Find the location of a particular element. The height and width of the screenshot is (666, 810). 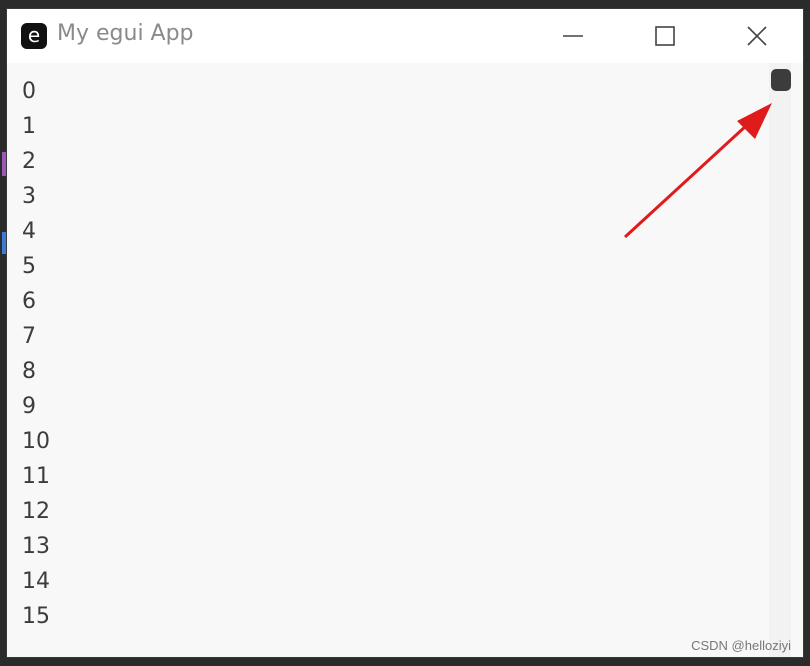

close-button is located at coordinates (757, 36).